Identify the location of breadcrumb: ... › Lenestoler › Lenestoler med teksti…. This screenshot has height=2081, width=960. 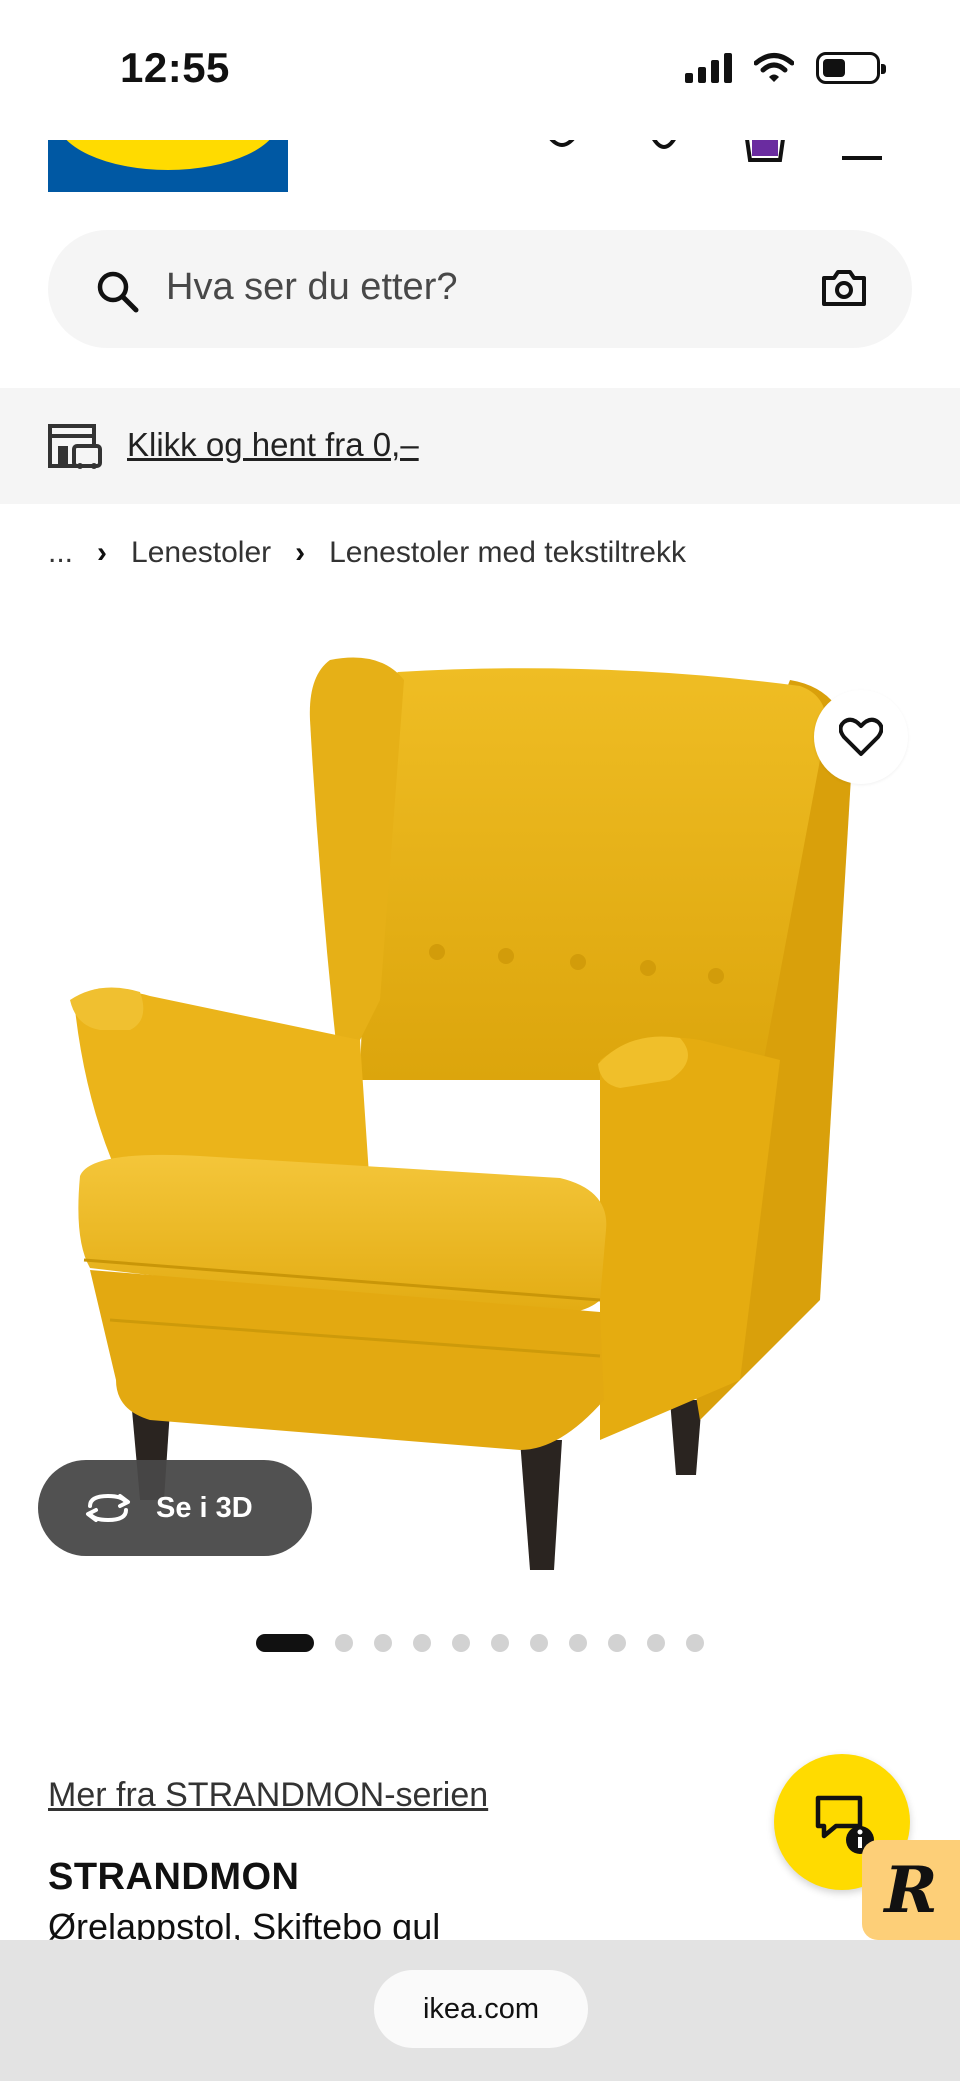
(367, 553).